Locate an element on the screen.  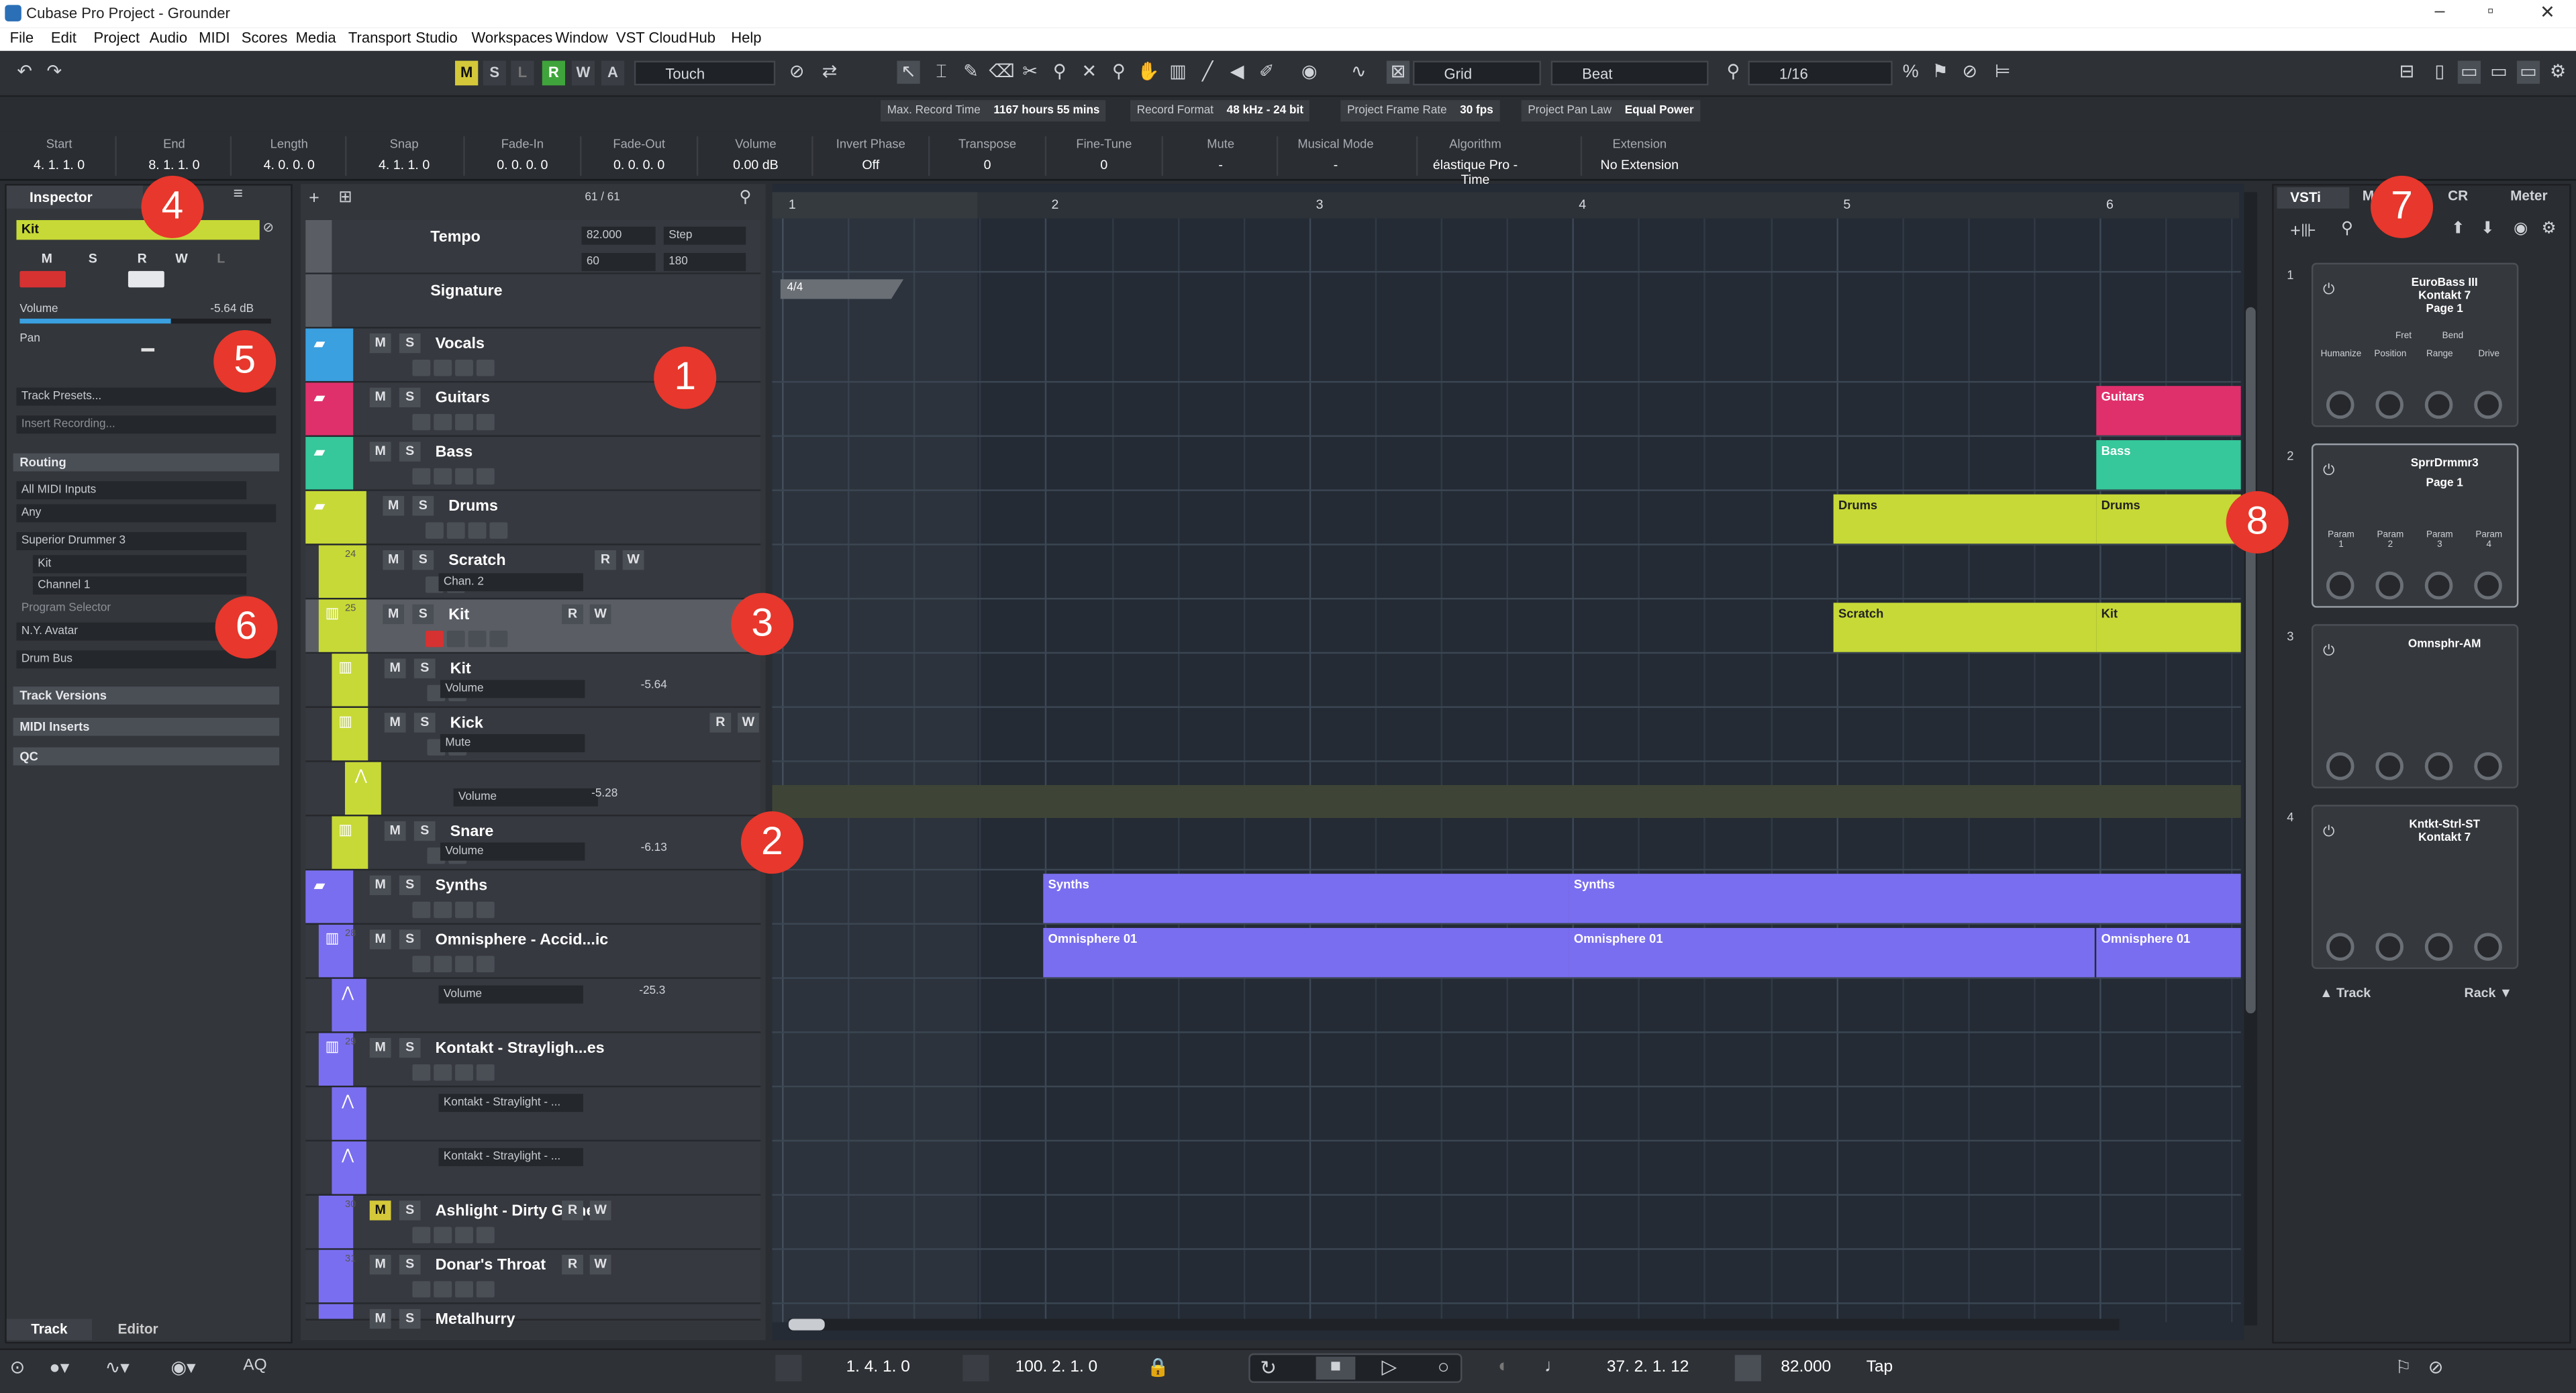
menu-hub: Hub is located at coordinates (702, 38).